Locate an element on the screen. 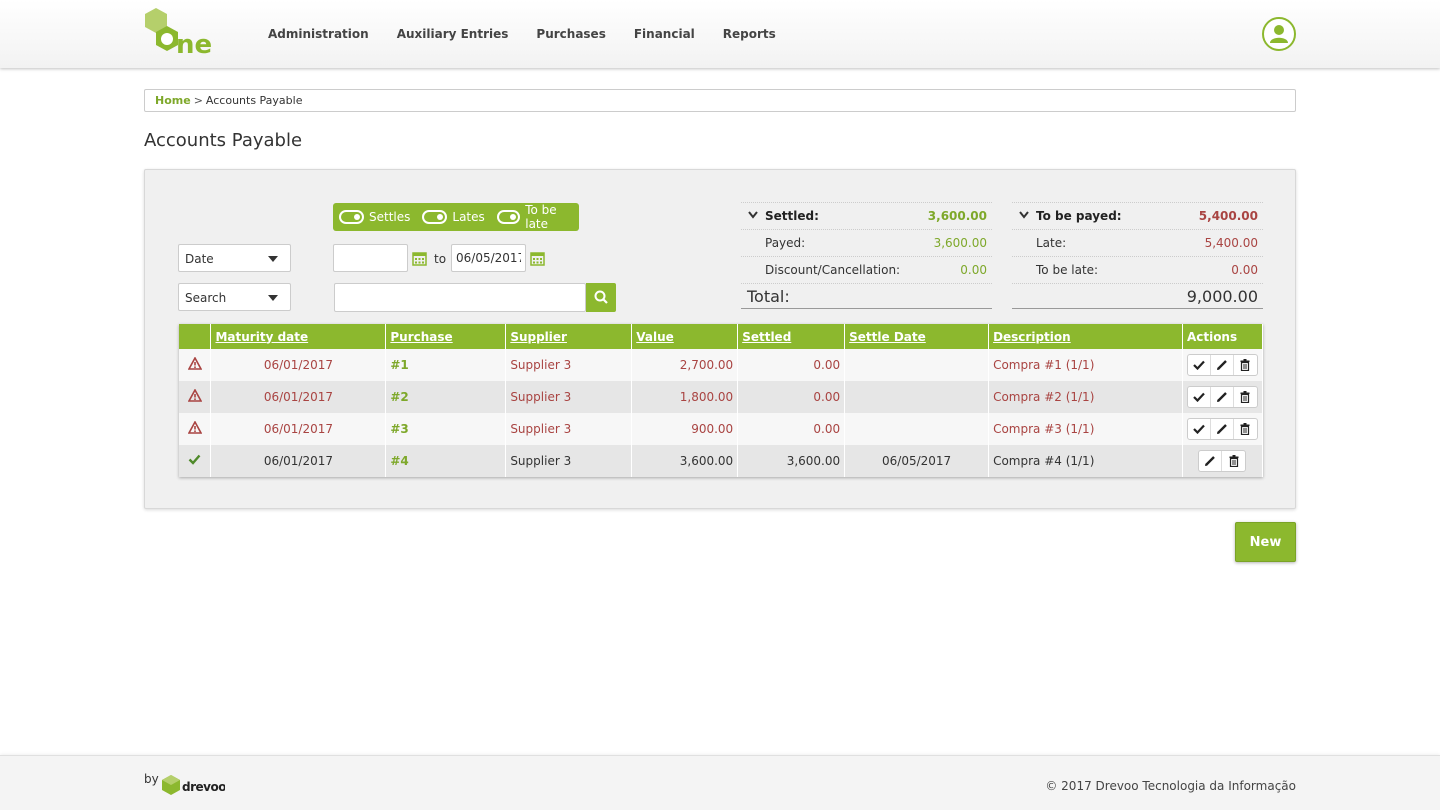 This screenshot has width=1440, height=810. purchase-link: #2 is located at coordinates (446, 397).